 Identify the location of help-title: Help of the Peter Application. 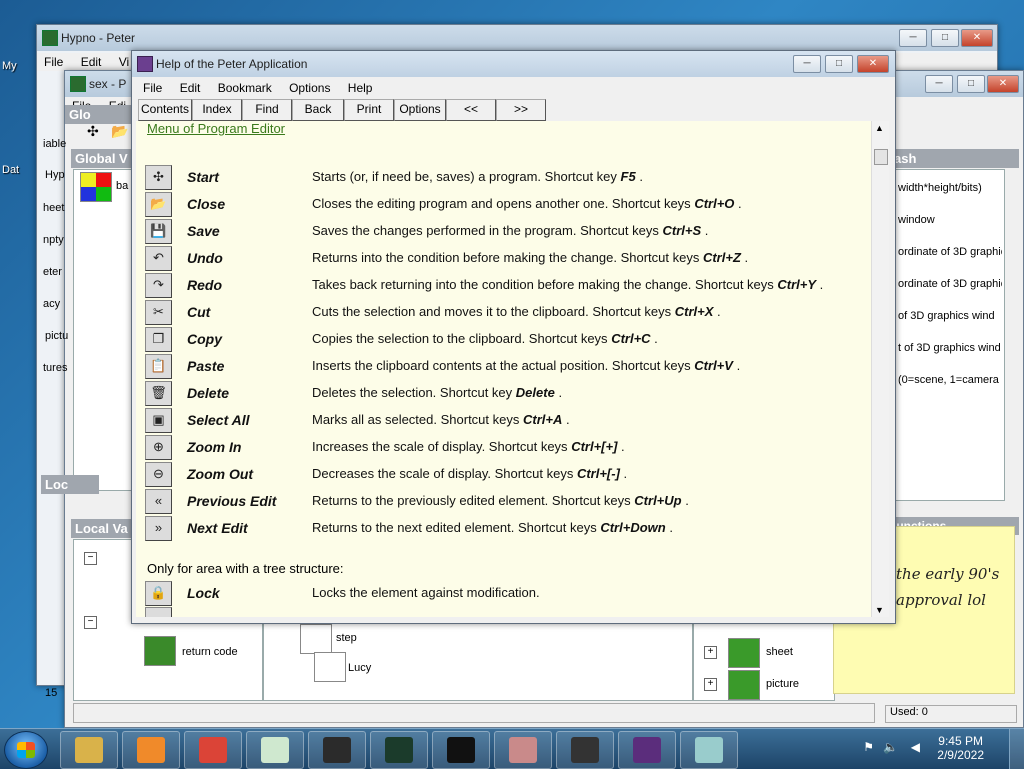
(232, 64).